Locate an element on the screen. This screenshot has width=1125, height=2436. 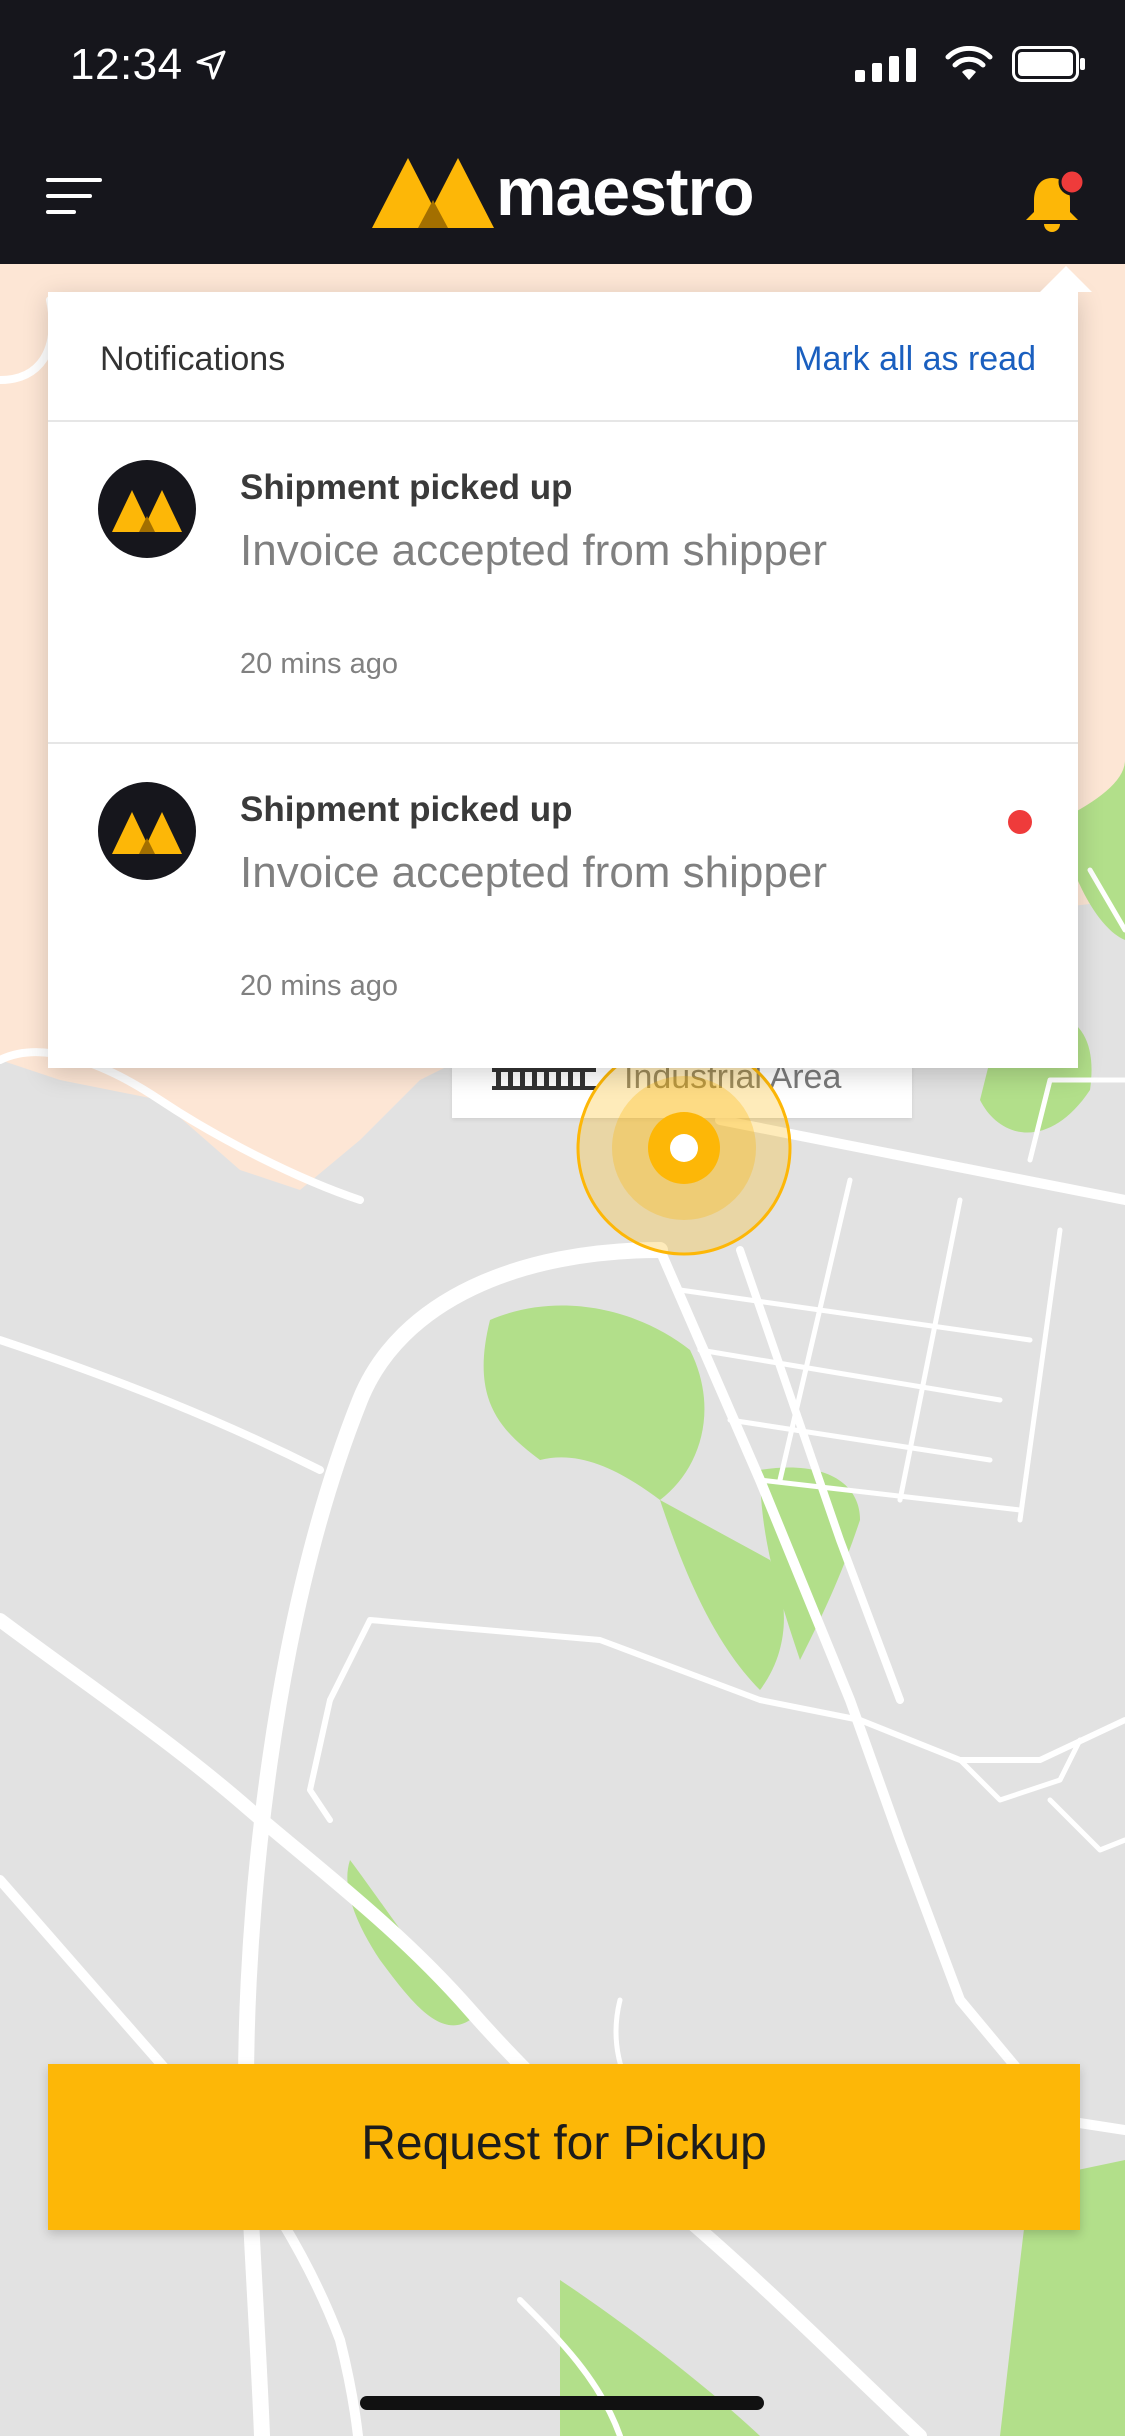
menu-button is located at coordinates (75, 196).